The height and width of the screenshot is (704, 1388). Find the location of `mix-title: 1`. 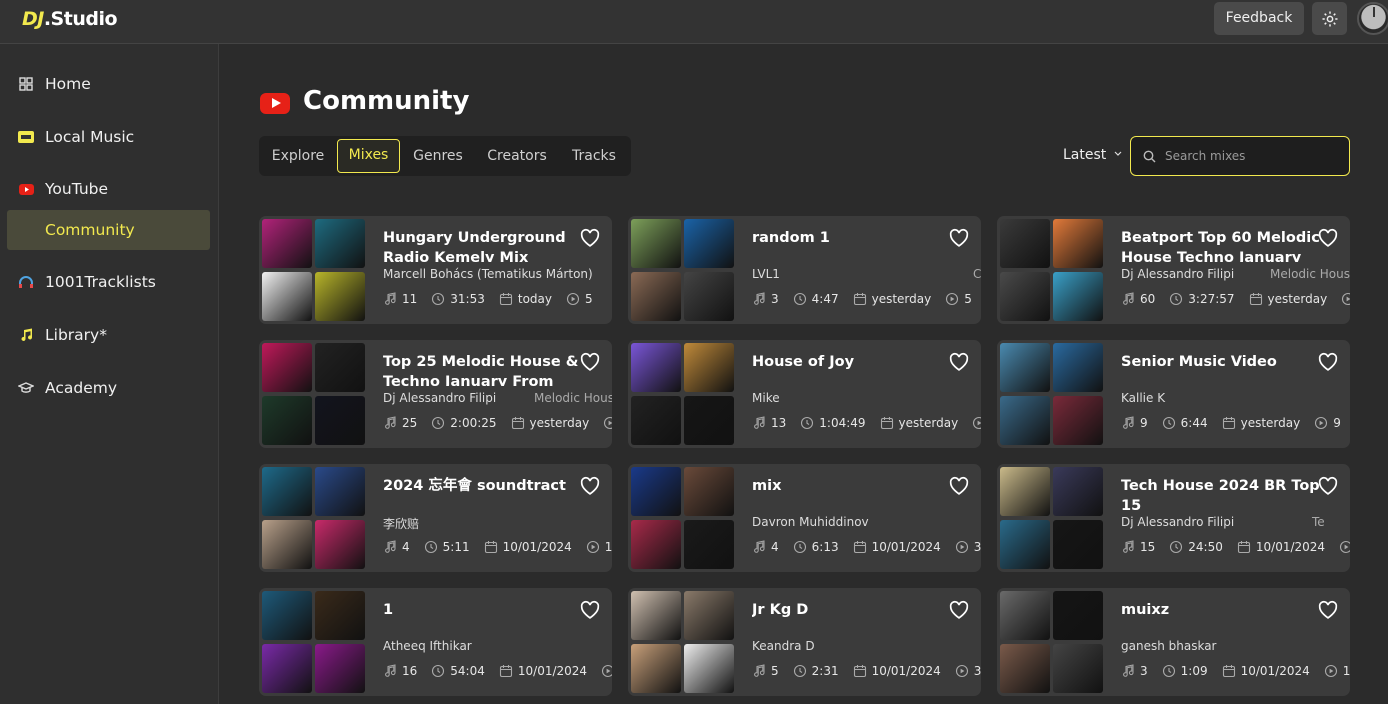

mix-title: 1 is located at coordinates (488, 617).